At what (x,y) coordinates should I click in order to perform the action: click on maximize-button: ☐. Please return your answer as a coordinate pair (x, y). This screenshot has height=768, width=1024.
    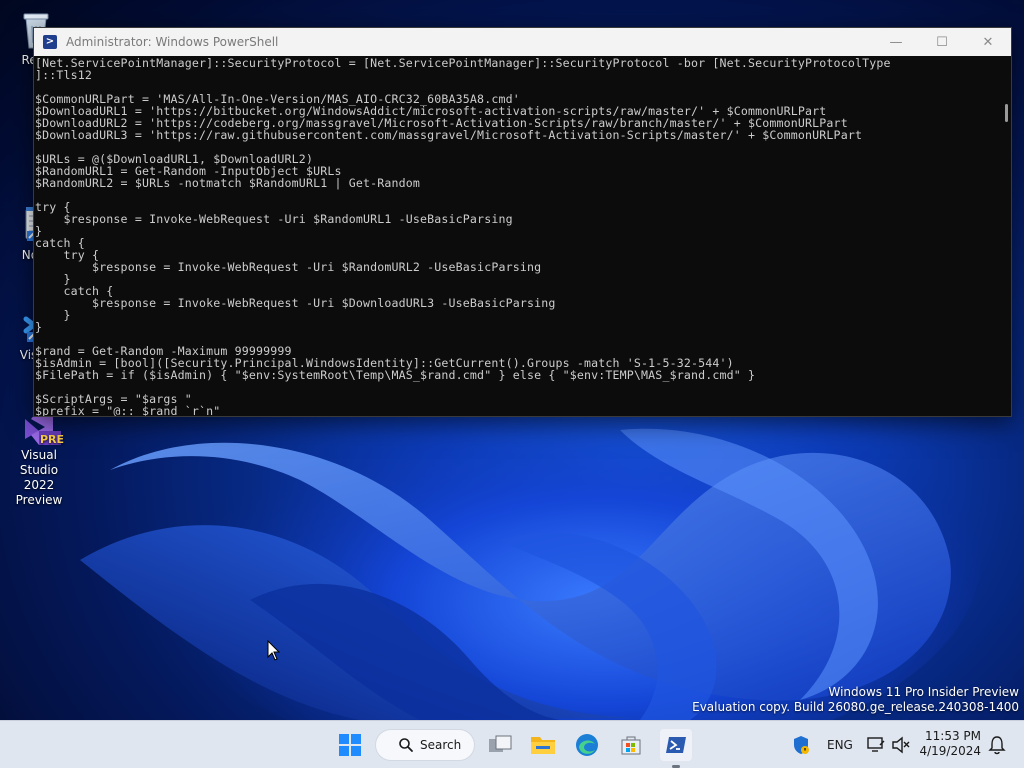
    Looking at the image, I should click on (942, 42).